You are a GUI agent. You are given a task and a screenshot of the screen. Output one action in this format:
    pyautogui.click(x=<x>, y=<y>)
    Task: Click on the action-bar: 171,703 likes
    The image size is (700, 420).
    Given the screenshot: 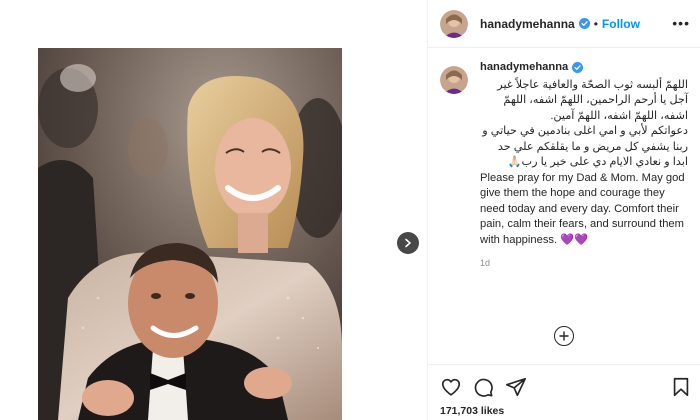 What is the action you would take?
    pyautogui.click(x=564, y=392)
    